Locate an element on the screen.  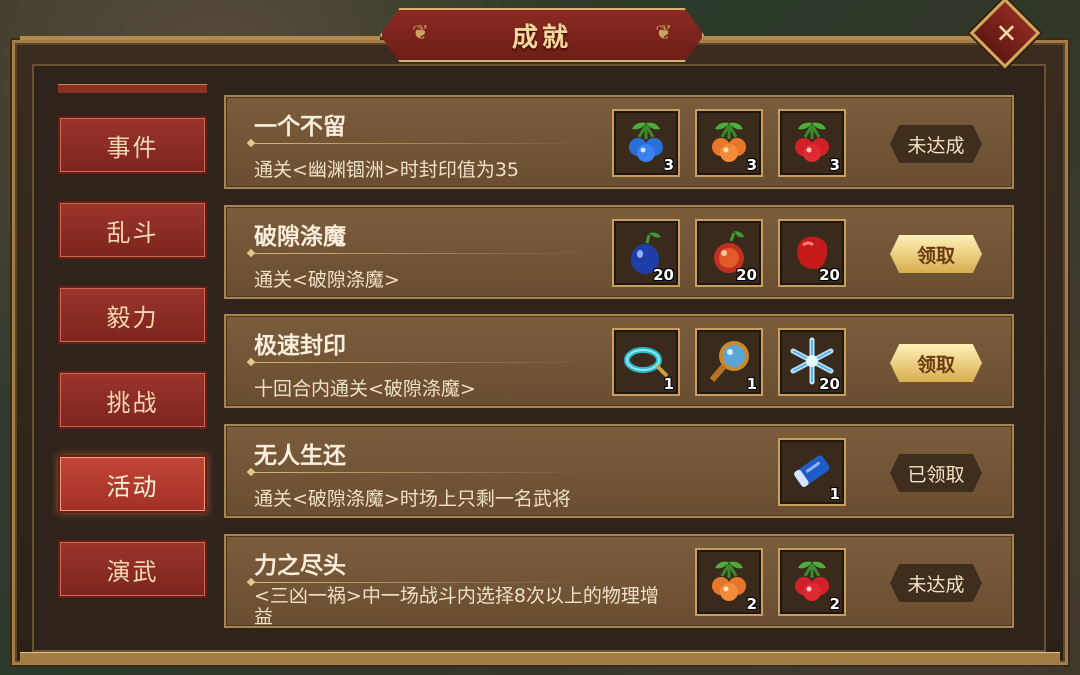
achievement-row: 力之尽头 <三凶一祸>中一场战斗内选择8次以上的物理增益 2 2 未达成 is located at coordinates (619, 581).